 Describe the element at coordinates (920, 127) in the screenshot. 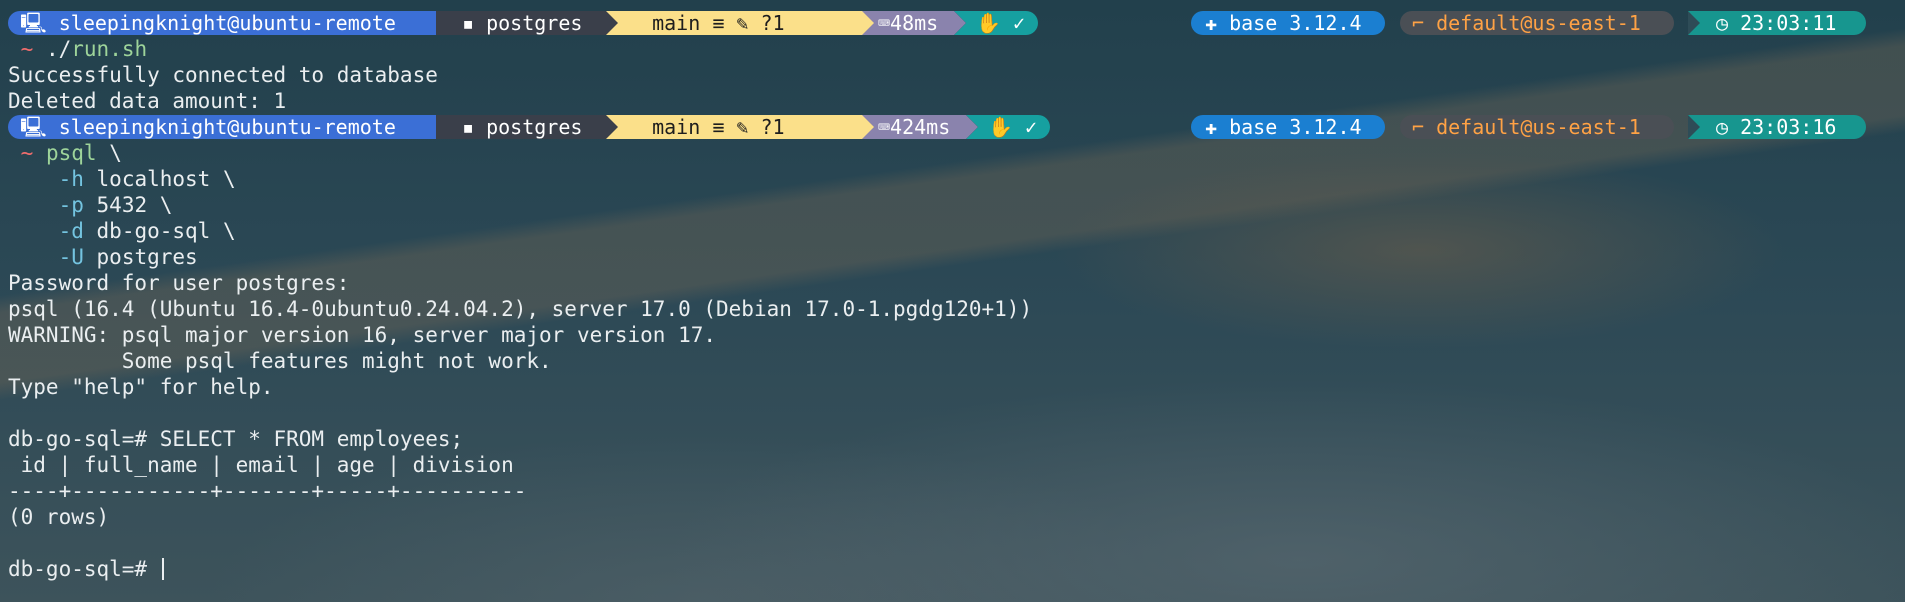

I see `exec-time-segment: ⌨424ms` at that location.